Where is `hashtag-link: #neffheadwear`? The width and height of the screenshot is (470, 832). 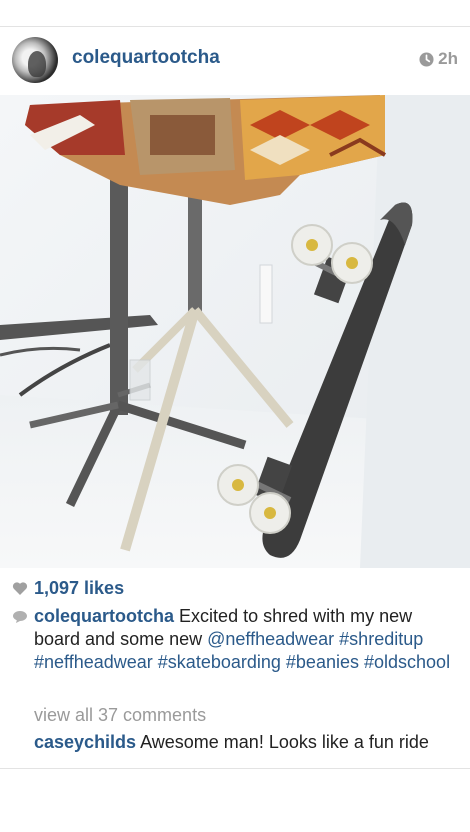
hashtag-link: #neffheadwear is located at coordinates (93, 662).